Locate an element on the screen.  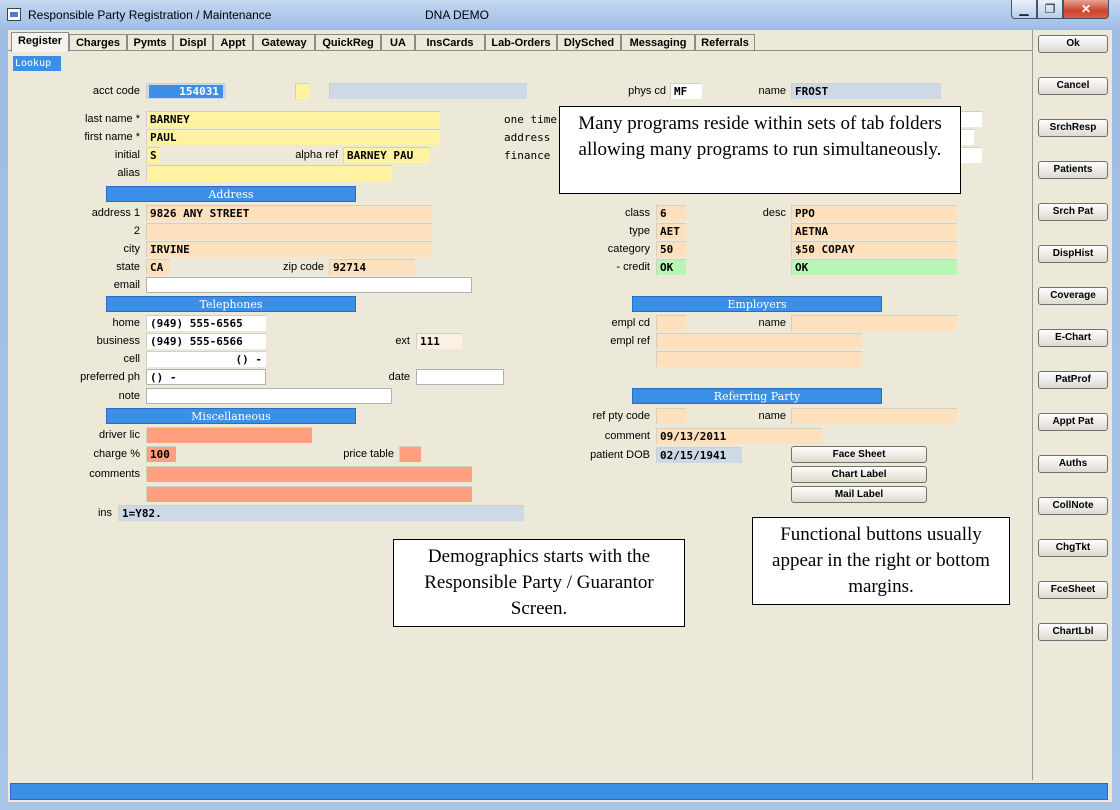
srch-pat-button: Srch Pat is located at coordinates (1073, 212).